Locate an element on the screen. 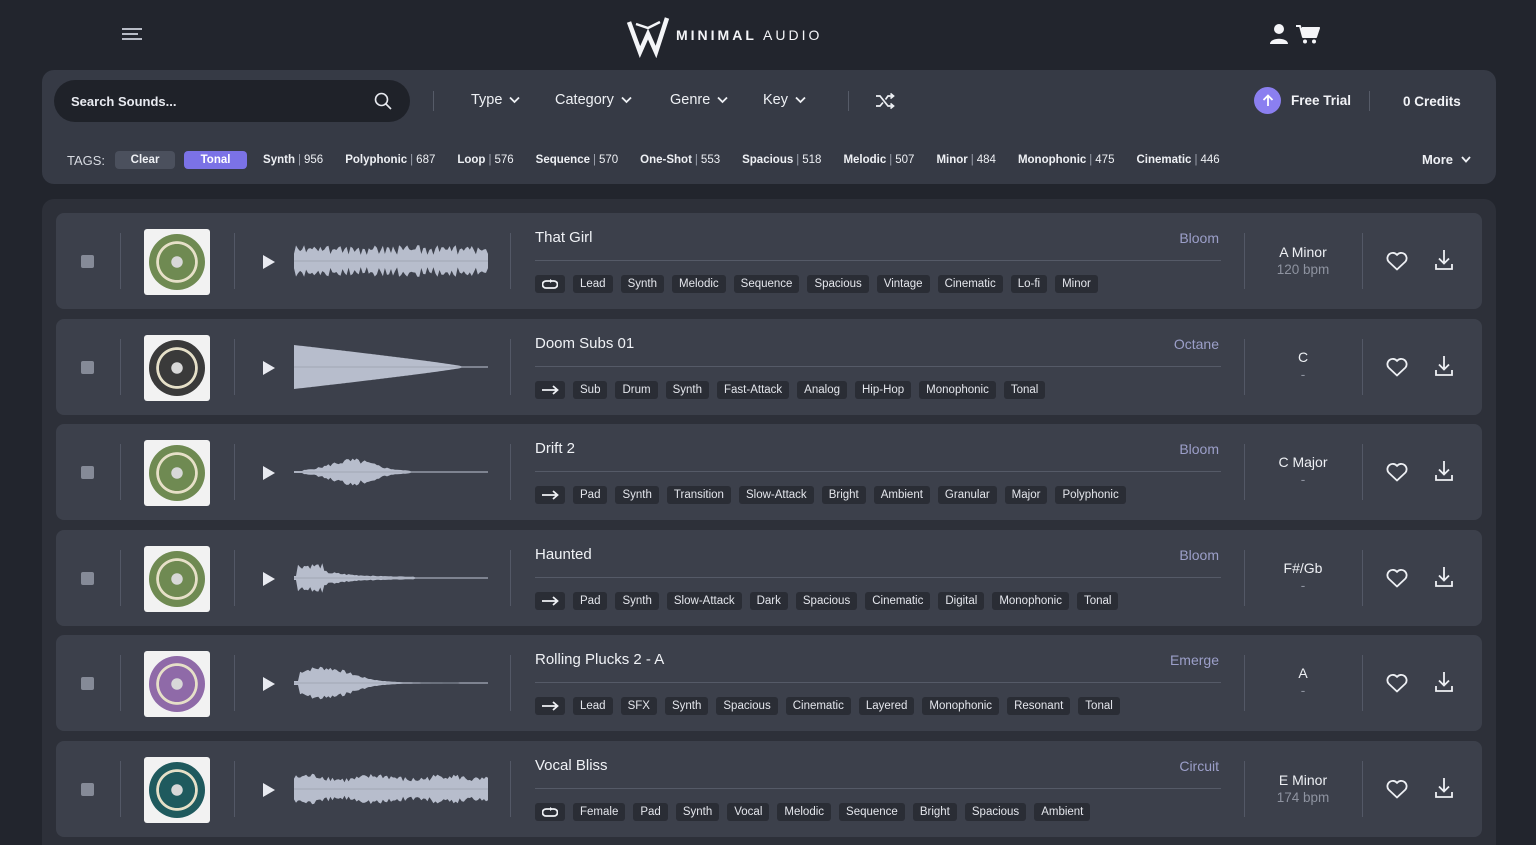 Image resolution: width=1536 pixels, height=845 pixels. sound-tag: Female is located at coordinates (599, 812).